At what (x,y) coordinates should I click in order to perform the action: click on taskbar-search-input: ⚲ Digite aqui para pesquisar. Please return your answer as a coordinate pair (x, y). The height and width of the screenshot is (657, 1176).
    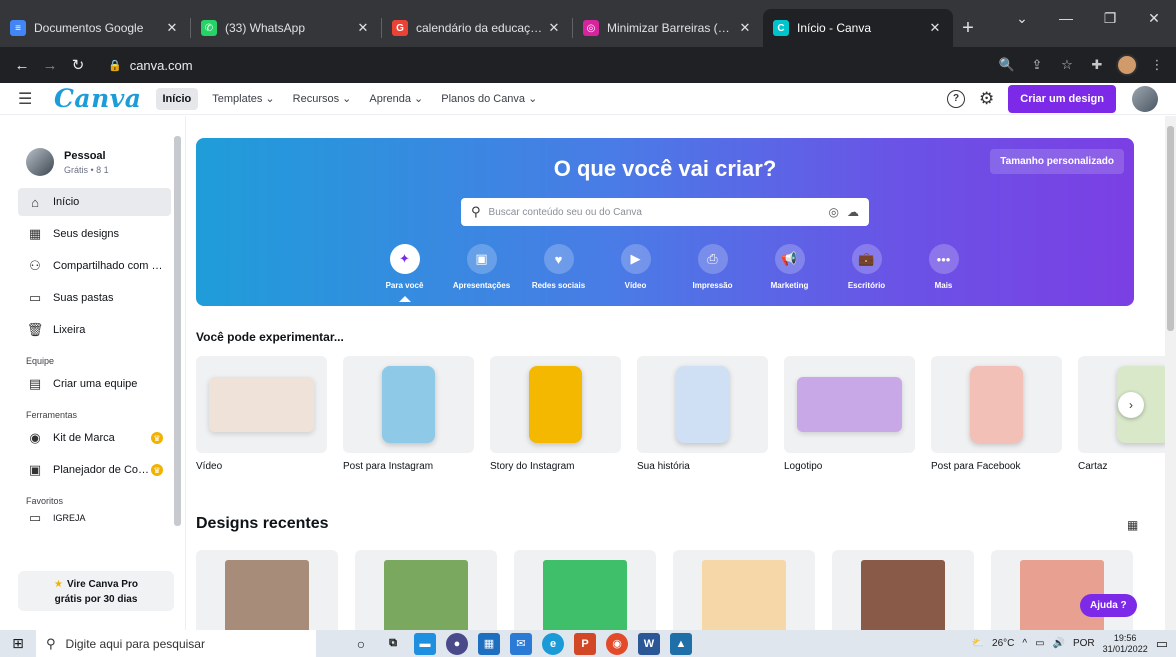
    Looking at the image, I should click on (176, 643).